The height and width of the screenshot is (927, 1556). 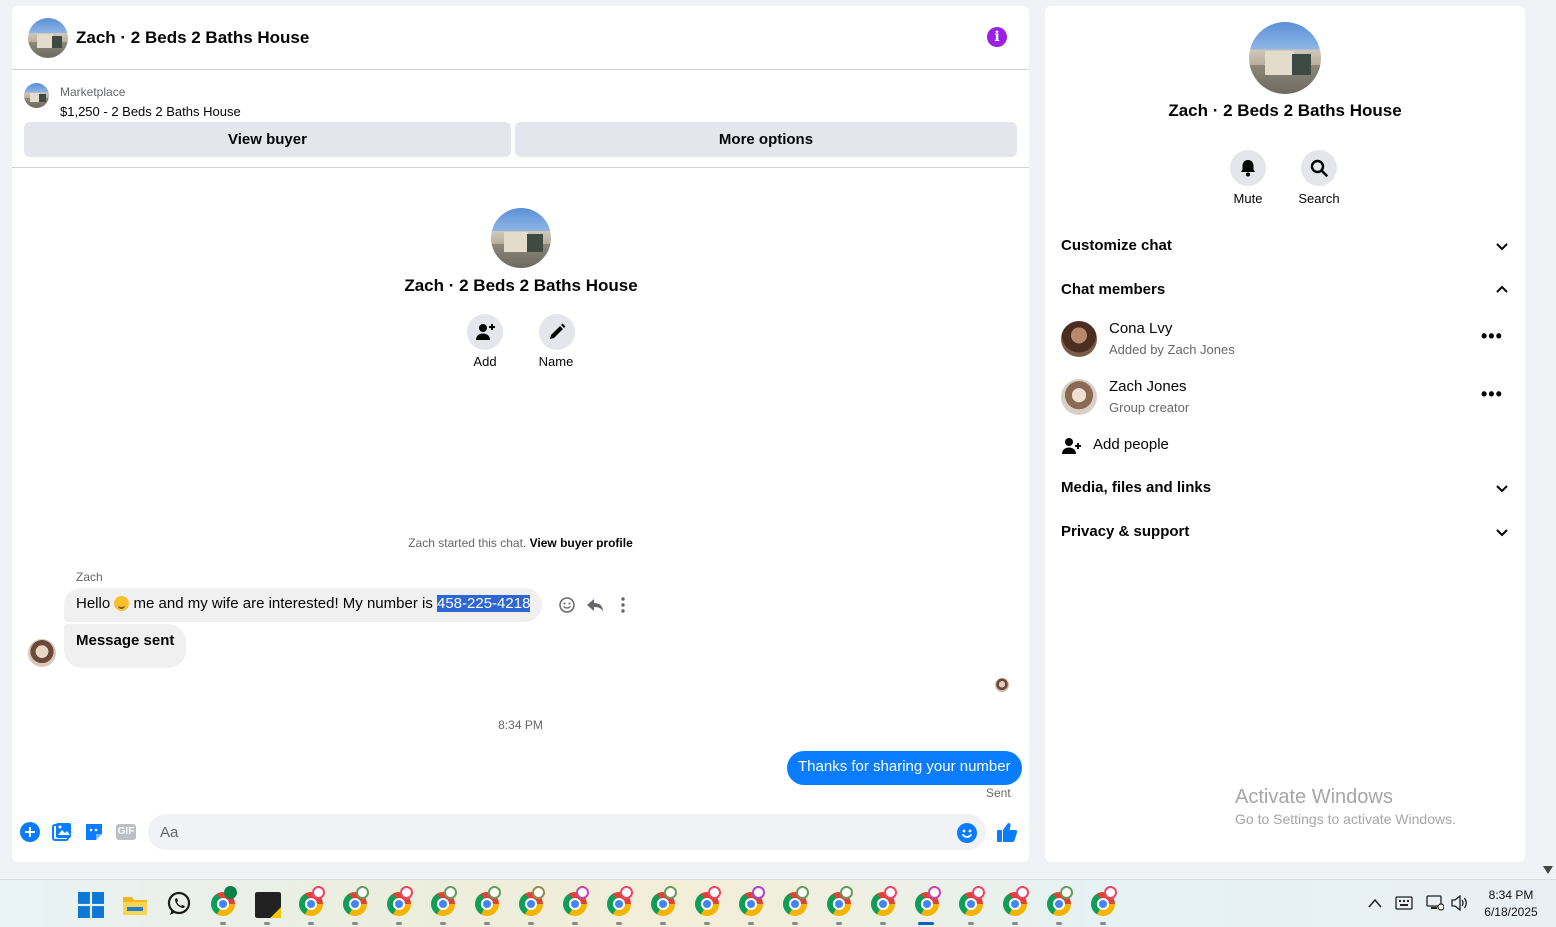 What do you see at coordinates (125, 646) in the screenshot?
I see `message-bubble-2: Message sent` at bounding box center [125, 646].